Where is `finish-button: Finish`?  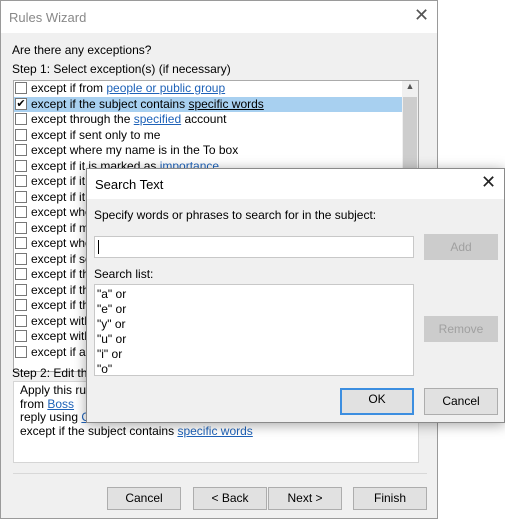 finish-button: Finish is located at coordinates (390, 498).